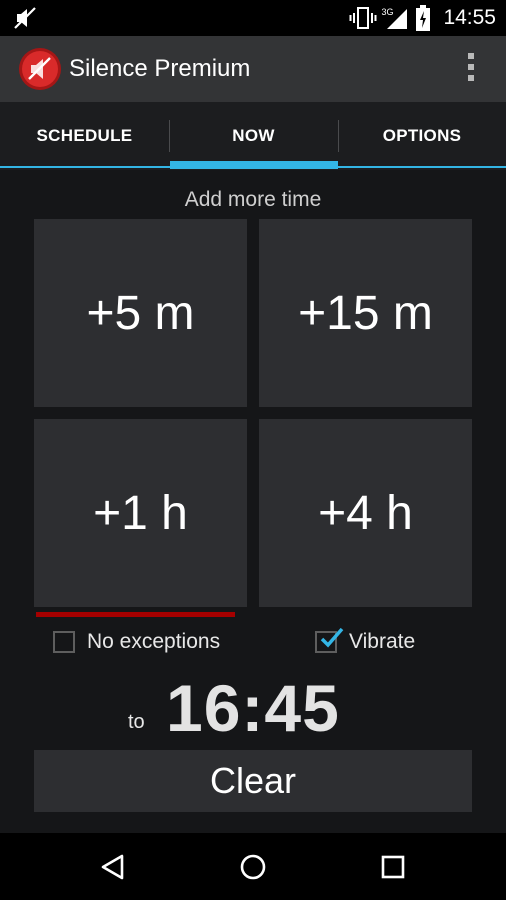 This screenshot has height=900, width=506. I want to click on tab-bar: SCHEDULE NOW OPTIONS, so click(253, 136).